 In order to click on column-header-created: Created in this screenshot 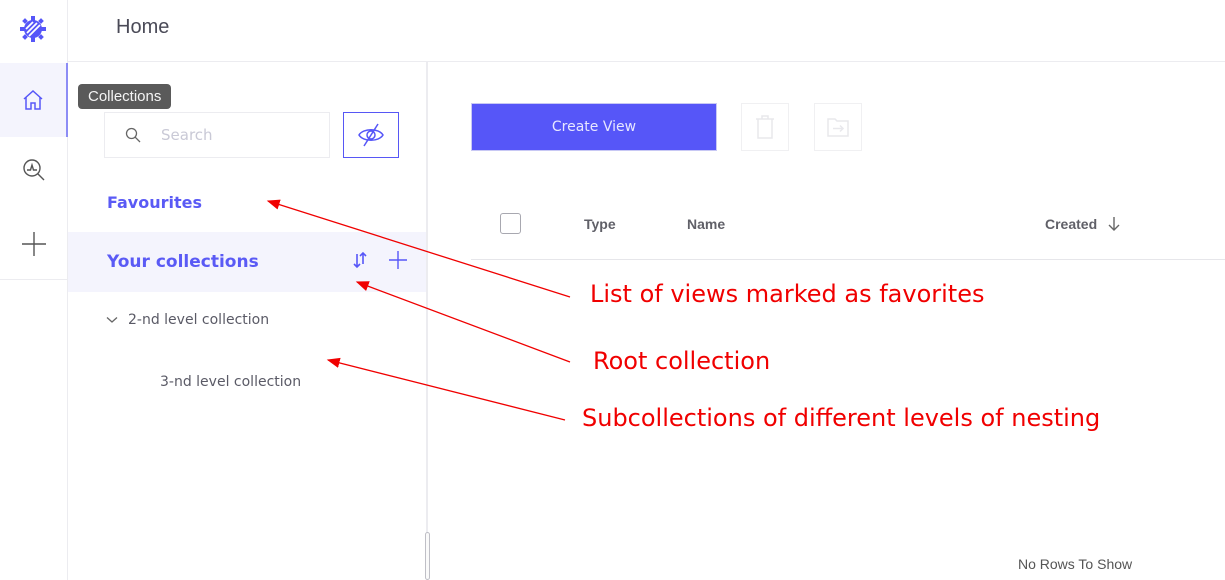, I will do `click(1083, 224)`.